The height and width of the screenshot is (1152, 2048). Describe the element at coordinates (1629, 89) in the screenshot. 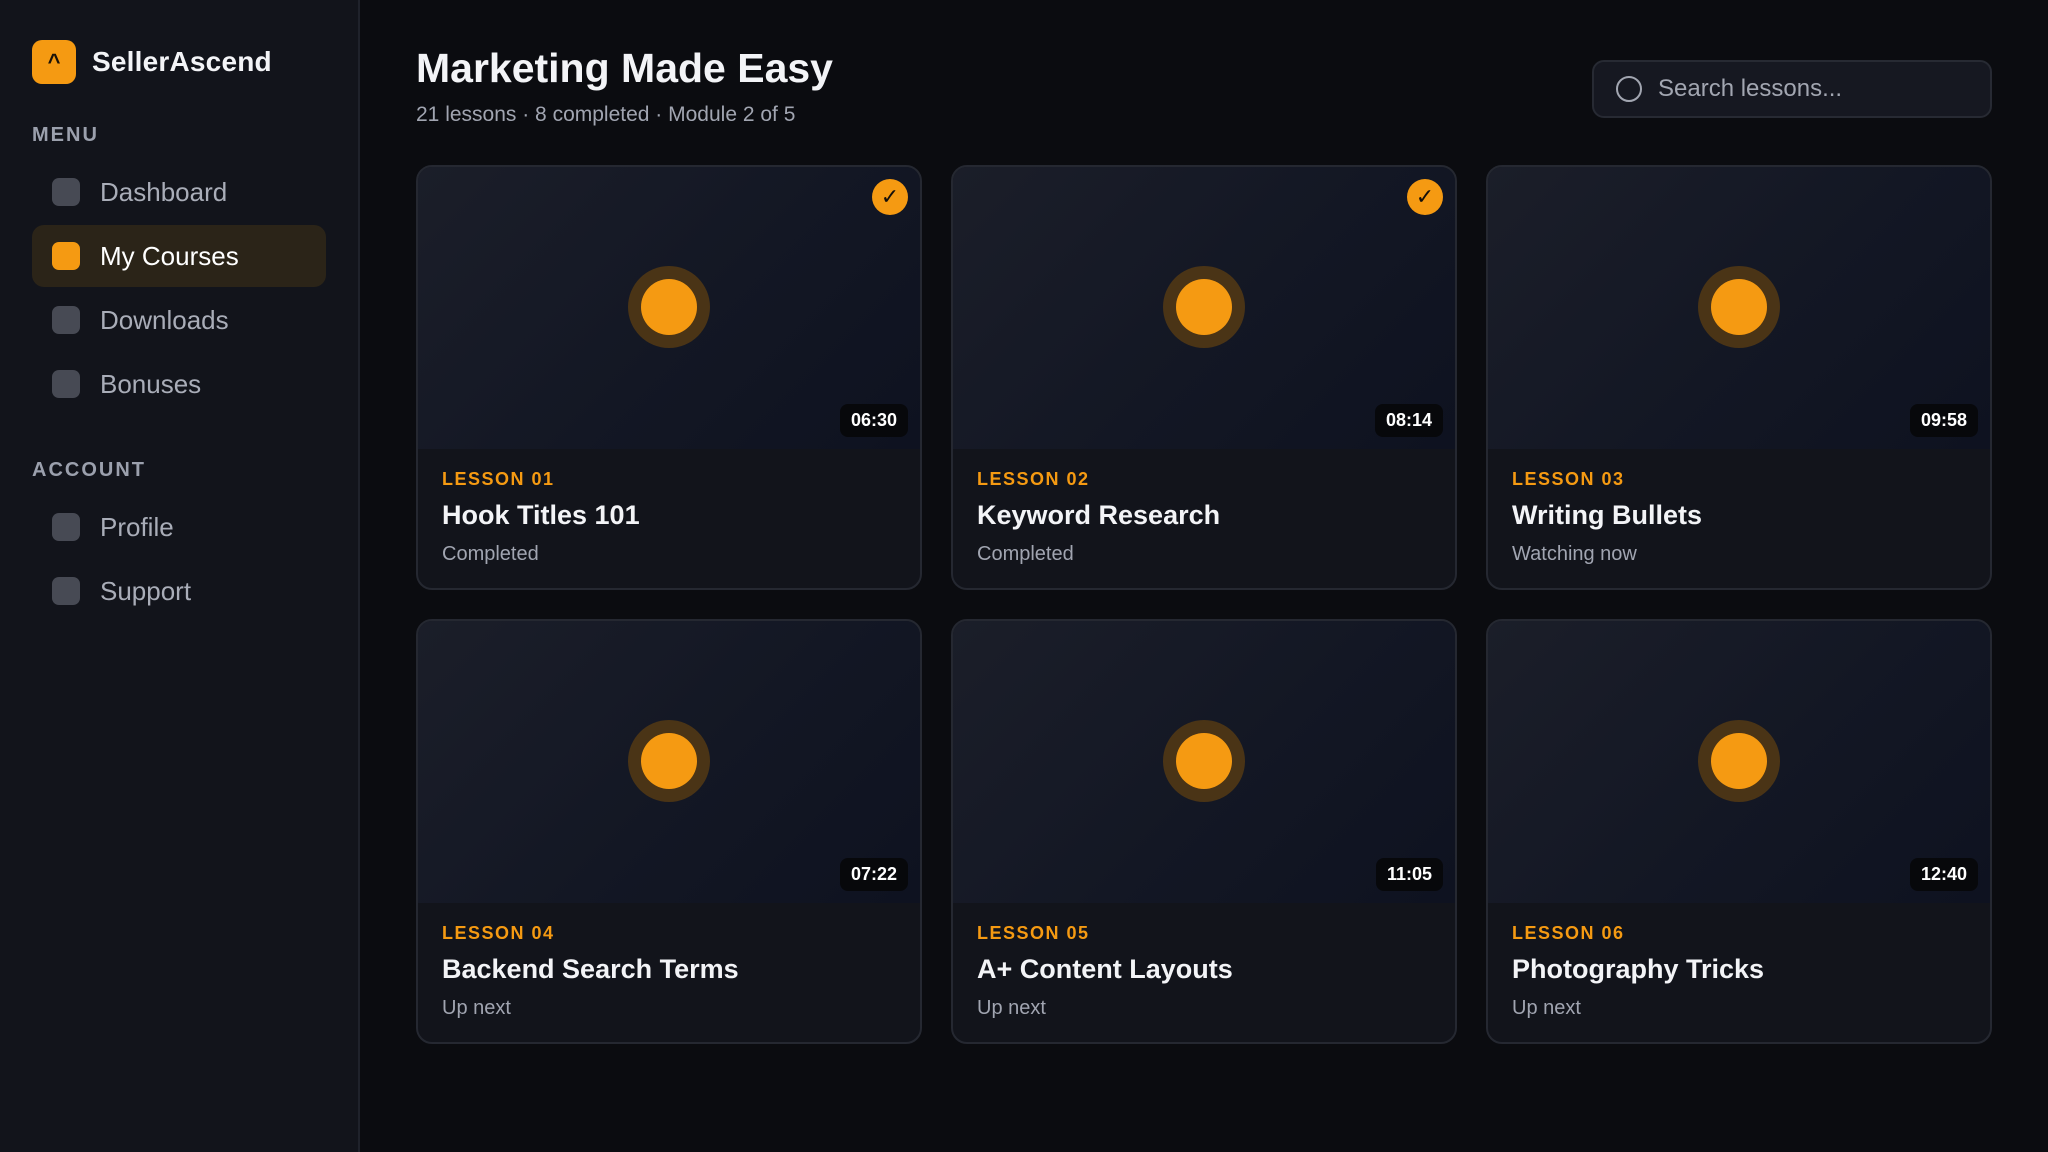

I see `search-icon` at that location.